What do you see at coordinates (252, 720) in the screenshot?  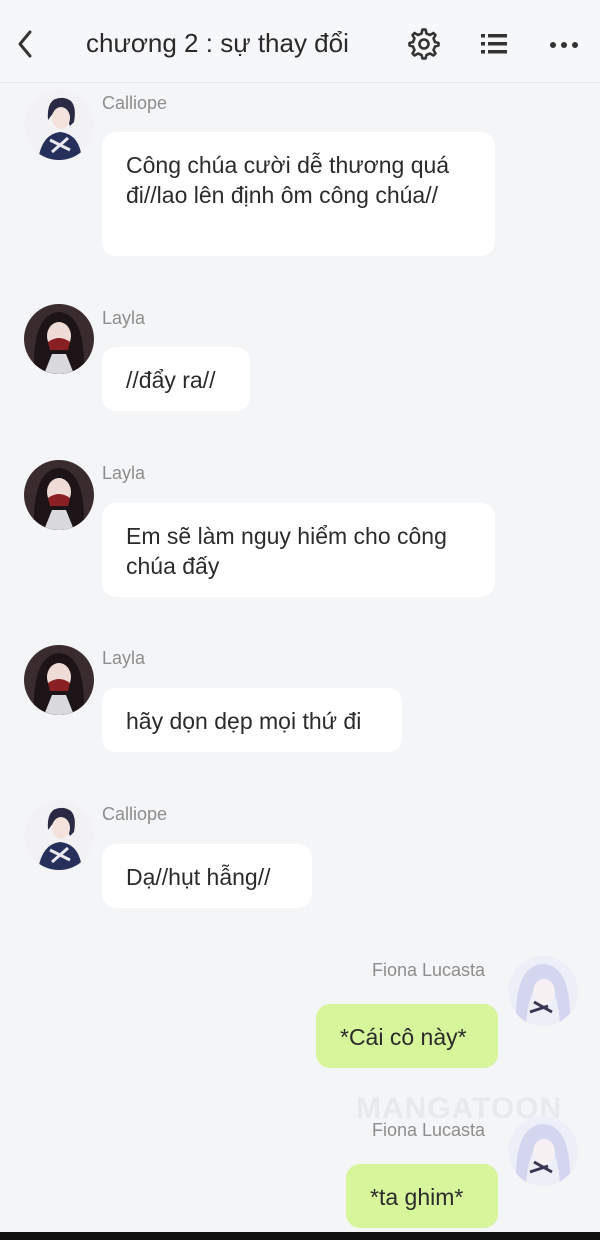 I see `message-bubble: hãy dọn dẹp mọi thứ đi` at bounding box center [252, 720].